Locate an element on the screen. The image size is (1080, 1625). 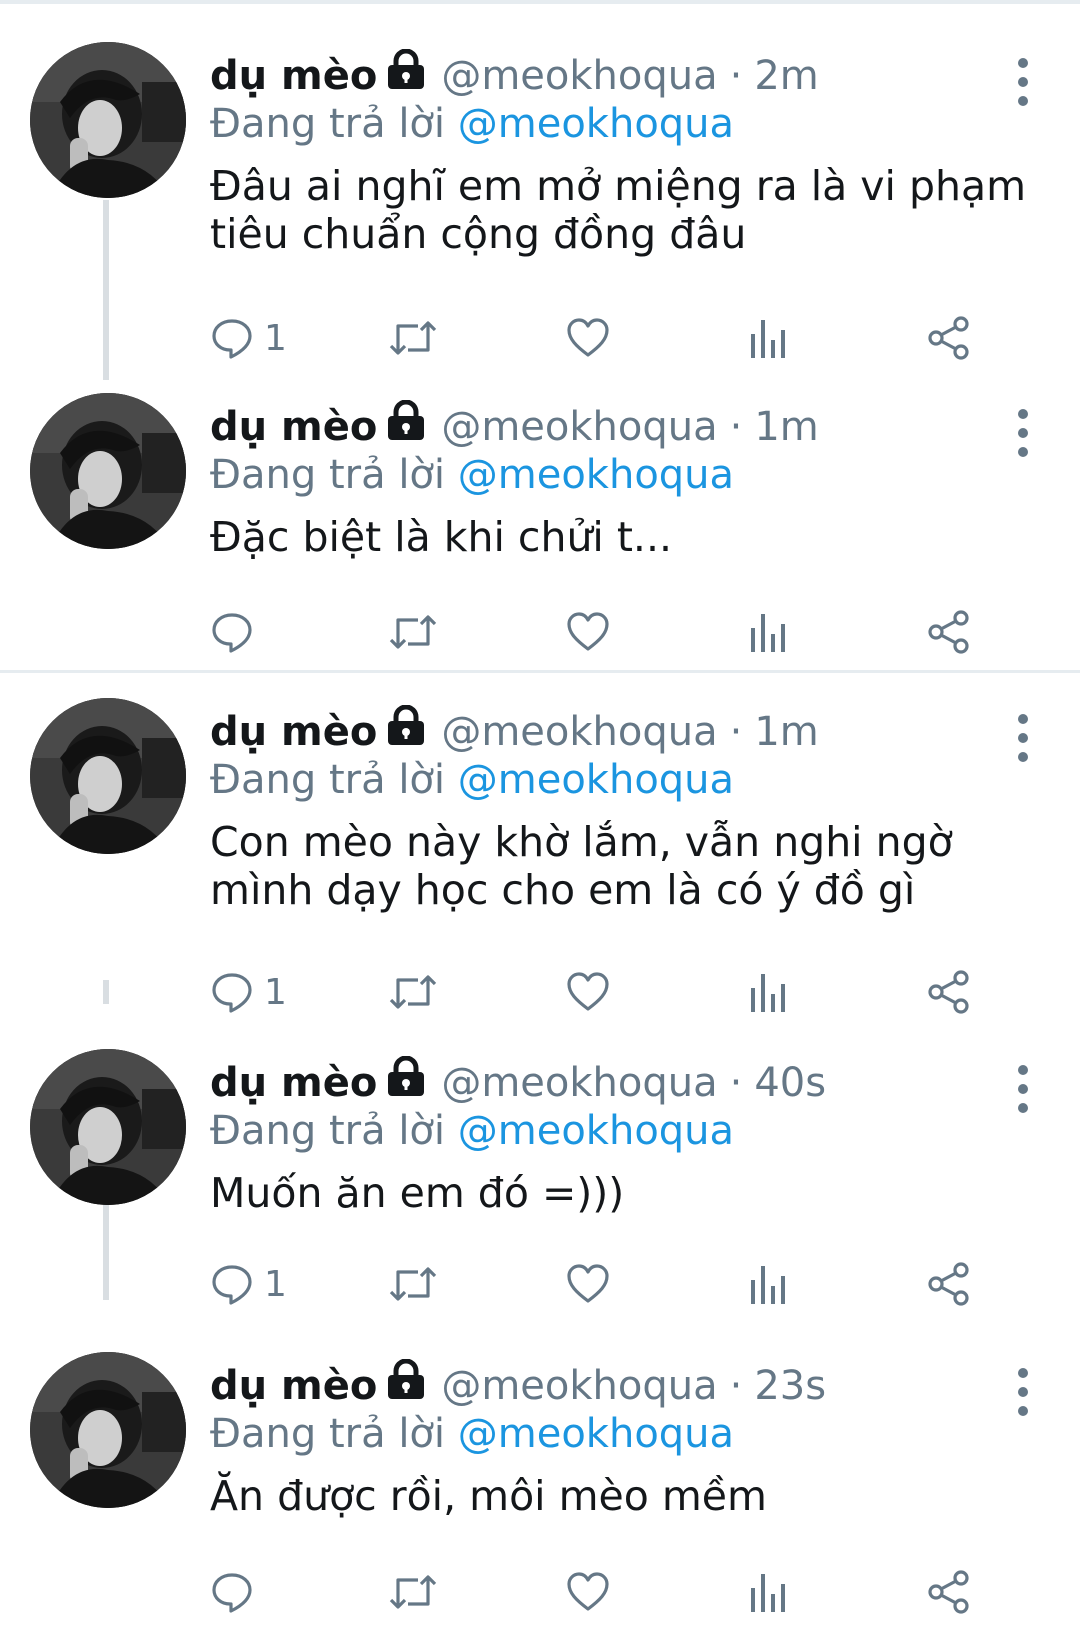
tweet-text: Ăn được rồi, môi mèo mềm is located at coordinates (488, 1496).